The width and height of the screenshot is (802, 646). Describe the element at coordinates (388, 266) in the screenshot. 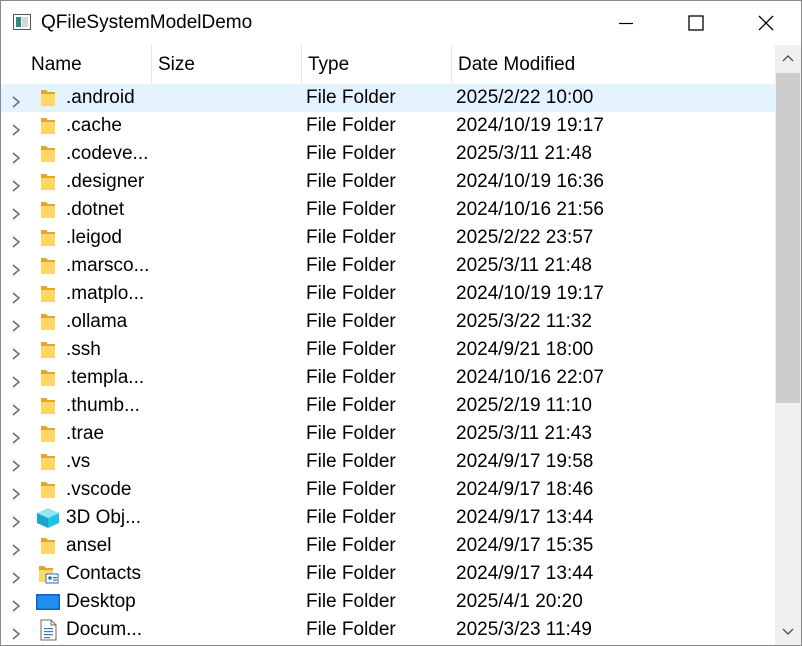

I see `table-row: .marsco... File Folder 2025/3/11 21:48` at that location.